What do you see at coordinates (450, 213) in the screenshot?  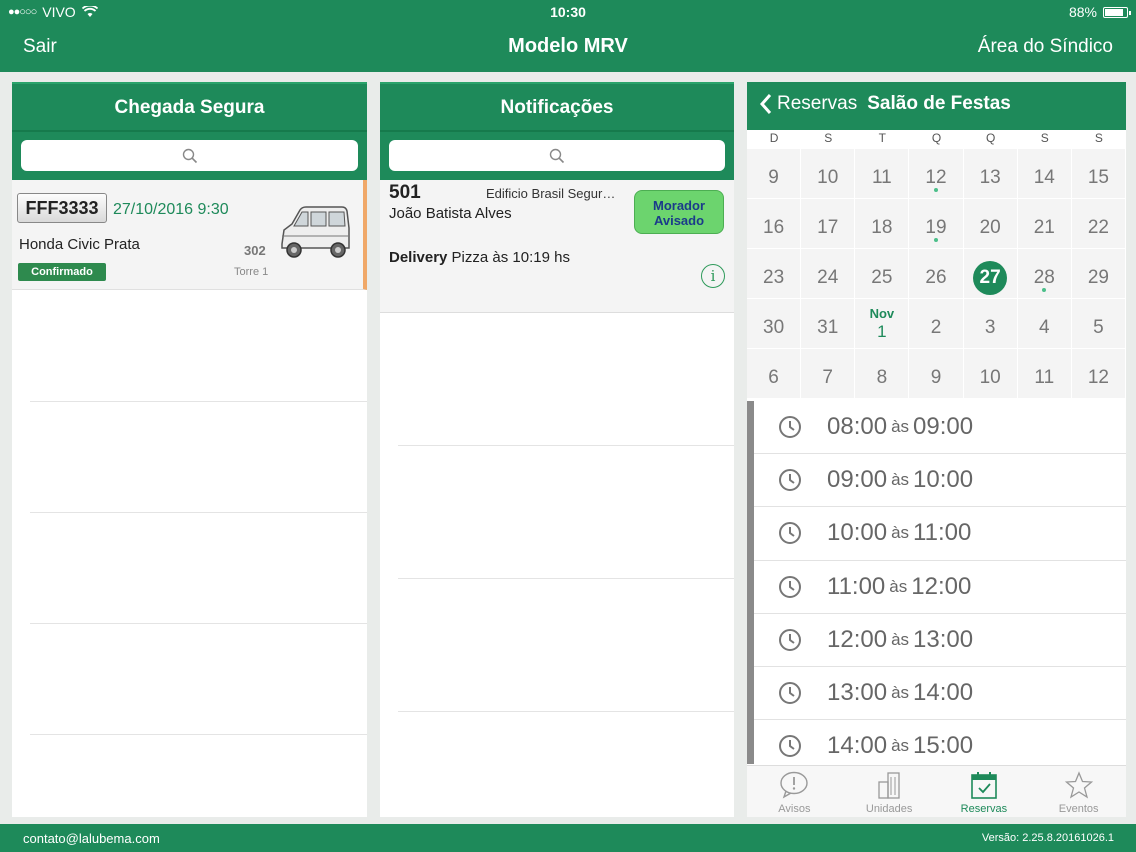 I see `resident-name: João Batista Alves` at bounding box center [450, 213].